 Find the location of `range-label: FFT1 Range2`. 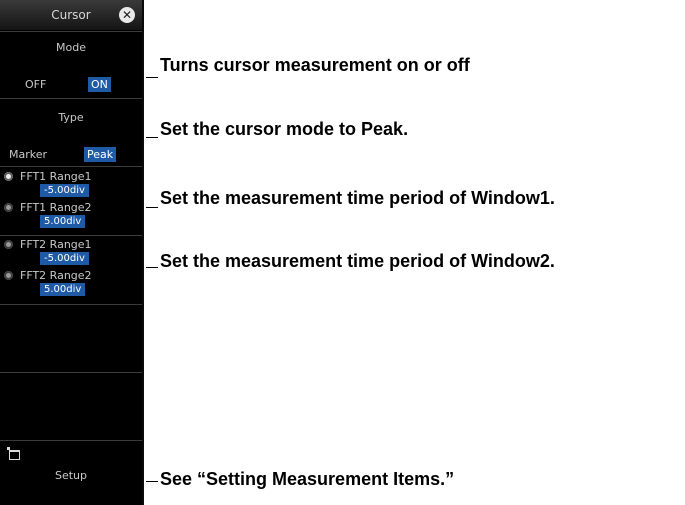

range-label: FFT1 Range2 is located at coordinates (56, 207).